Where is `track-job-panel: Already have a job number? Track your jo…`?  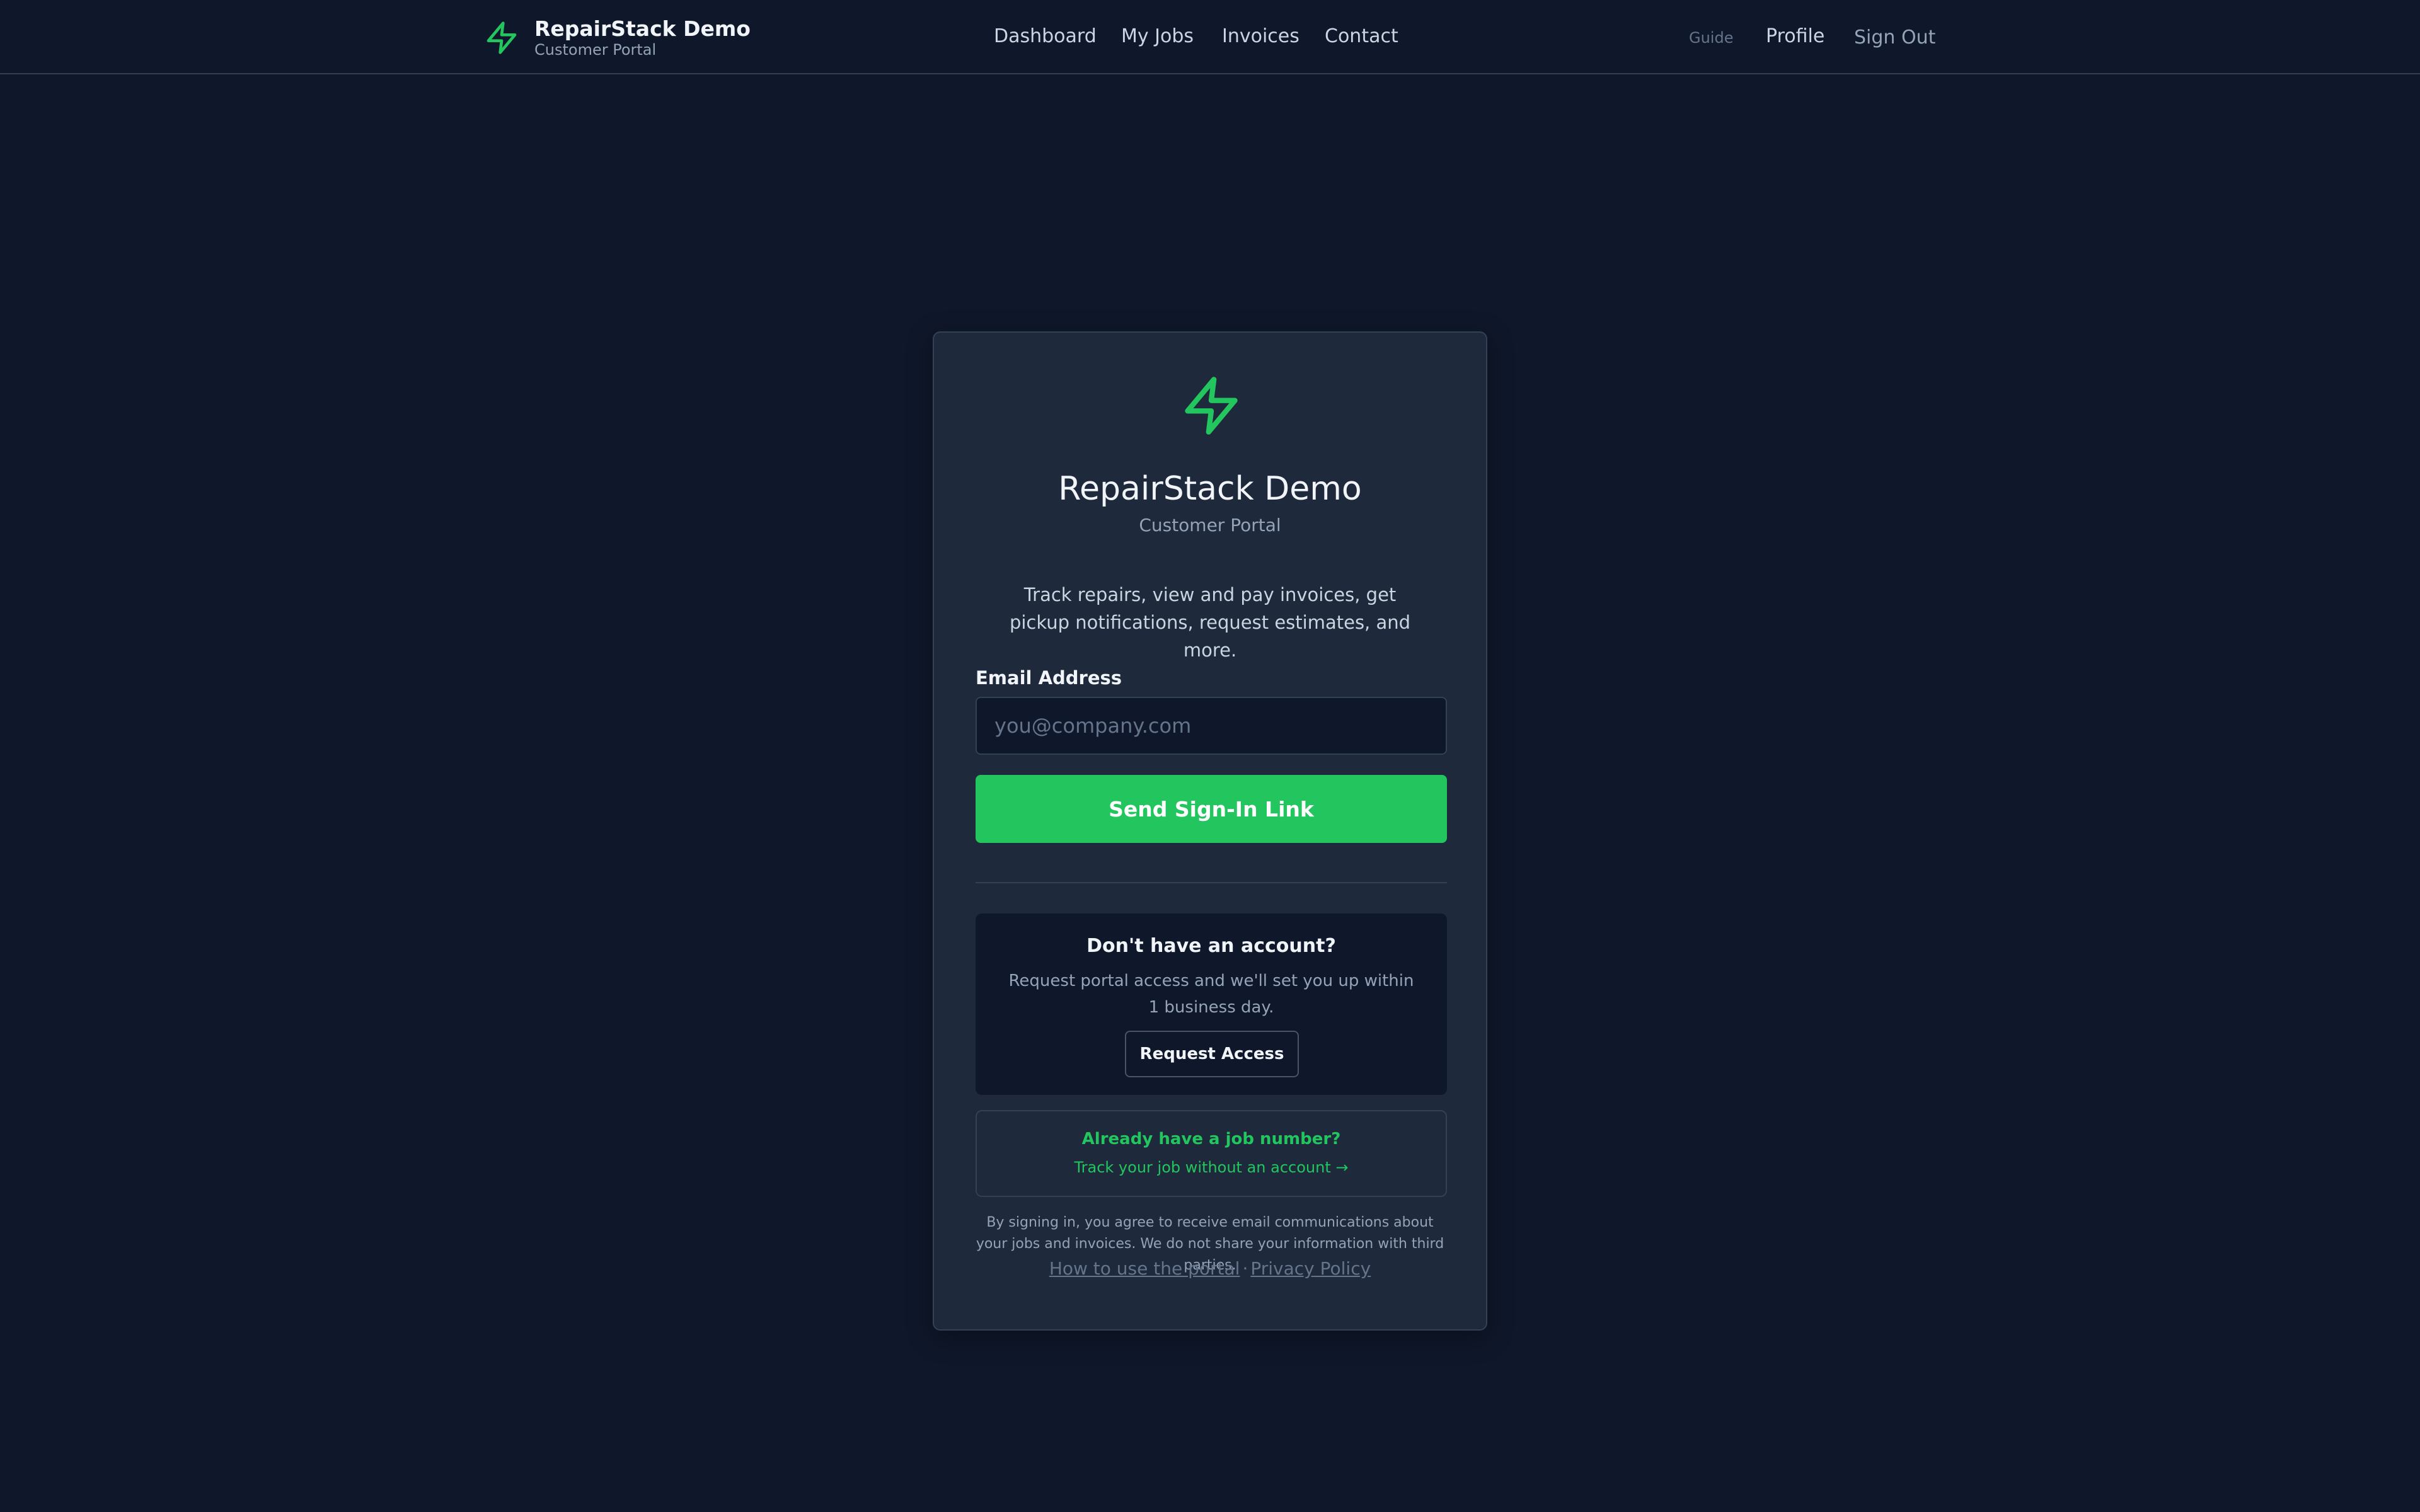 track-job-panel: Already have a job number? Track your jo… is located at coordinates (1211, 1153).